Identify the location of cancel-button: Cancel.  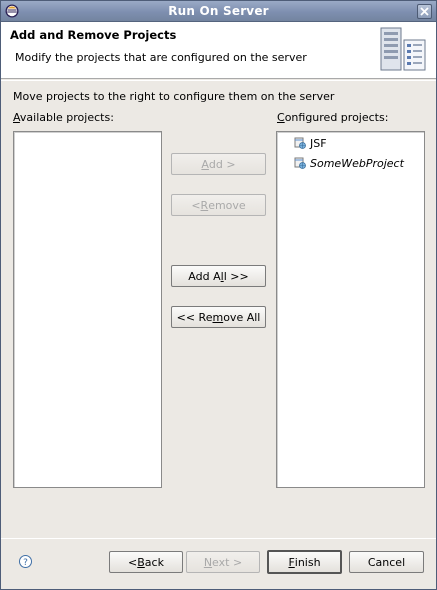
(386, 562).